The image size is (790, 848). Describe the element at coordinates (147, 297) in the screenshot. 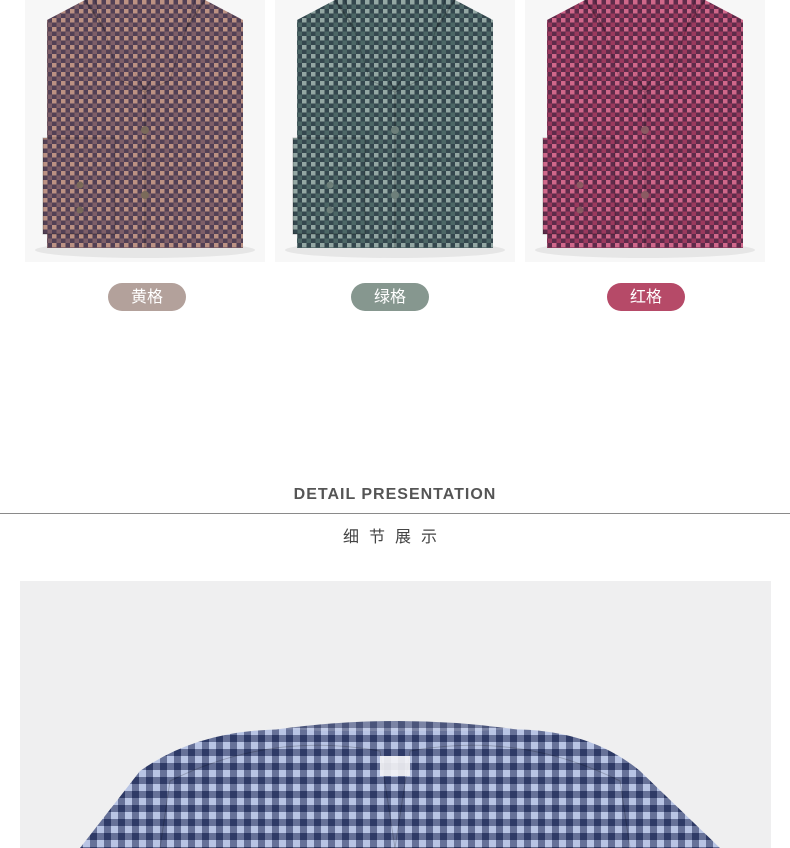

I see `color-tag-yellow-check: 黄格` at that location.